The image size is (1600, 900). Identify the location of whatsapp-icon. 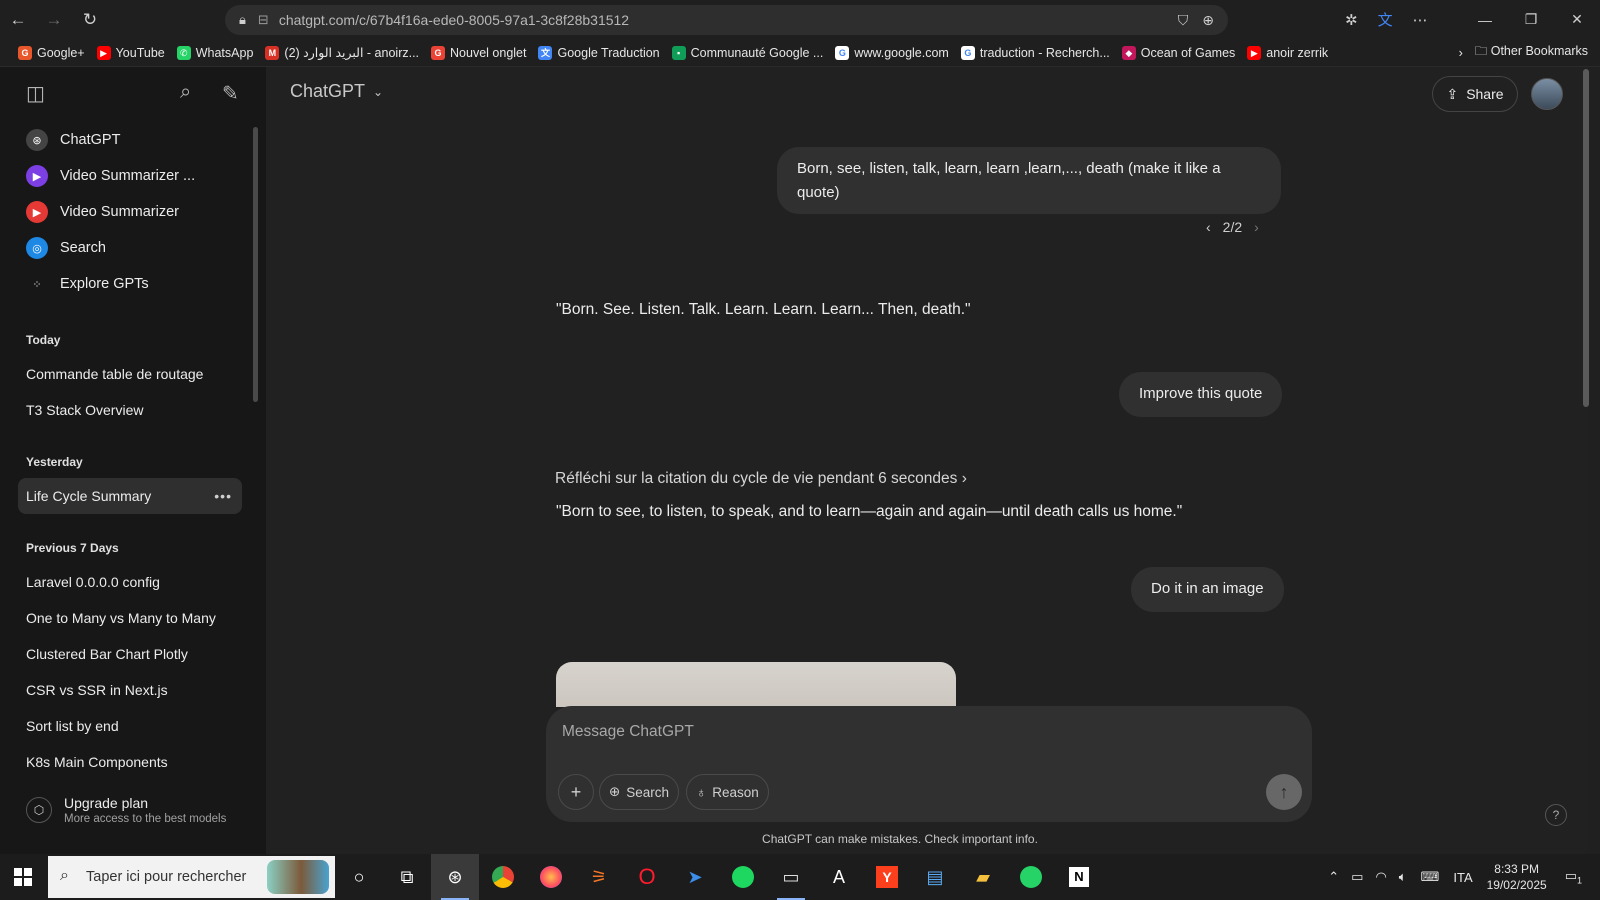
(1031, 877).